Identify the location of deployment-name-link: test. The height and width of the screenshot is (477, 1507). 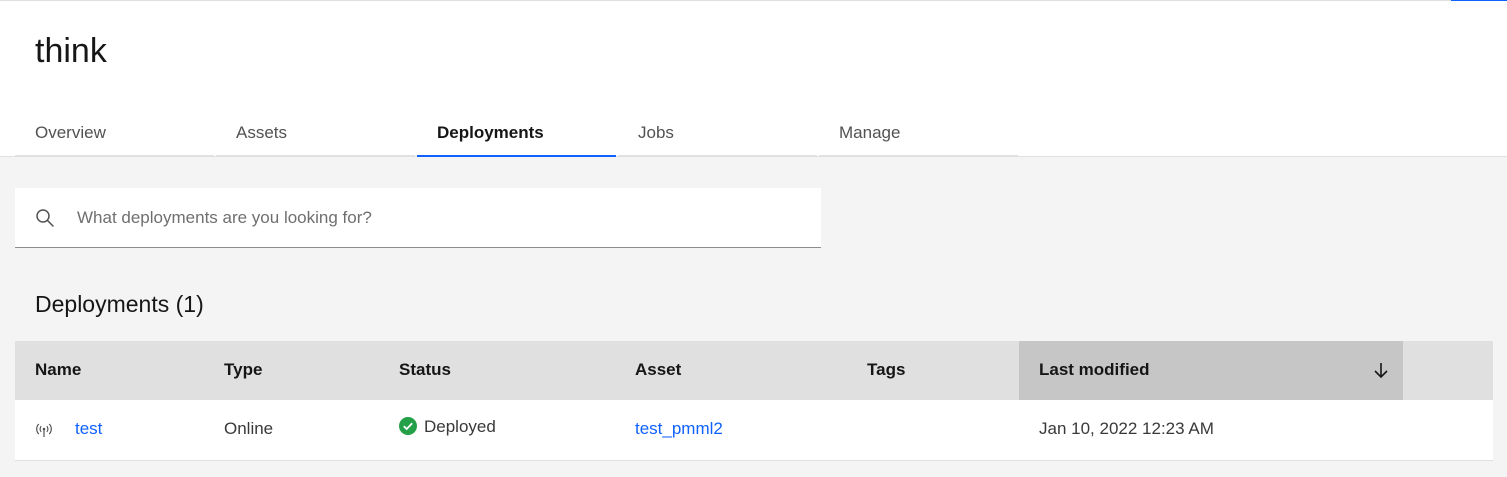
(88, 428).